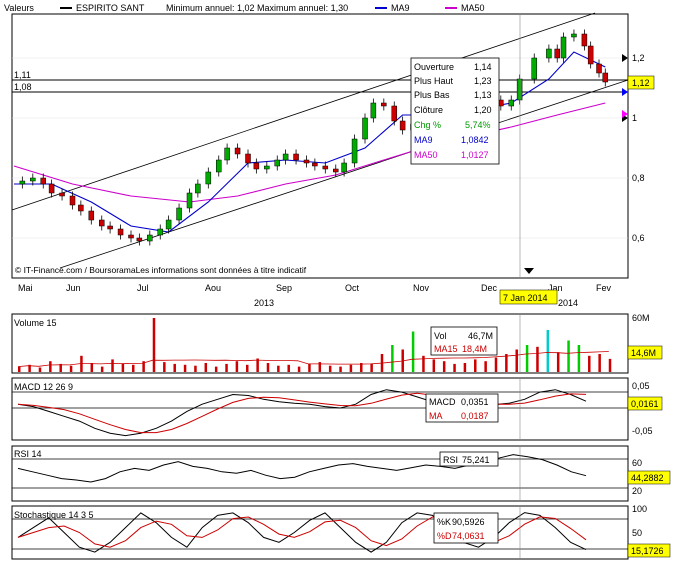  Describe the element at coordinates (400, 8) in the screenshot. I see `ma9-legend-label: MA9` at that location.